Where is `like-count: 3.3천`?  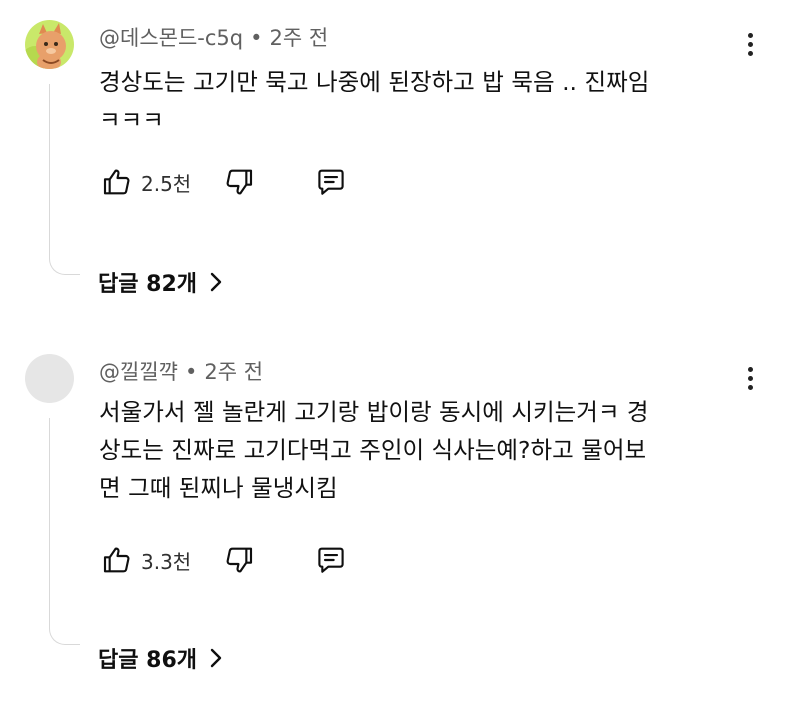 like-count: 3.3천 is located at coordinates (166, 561).